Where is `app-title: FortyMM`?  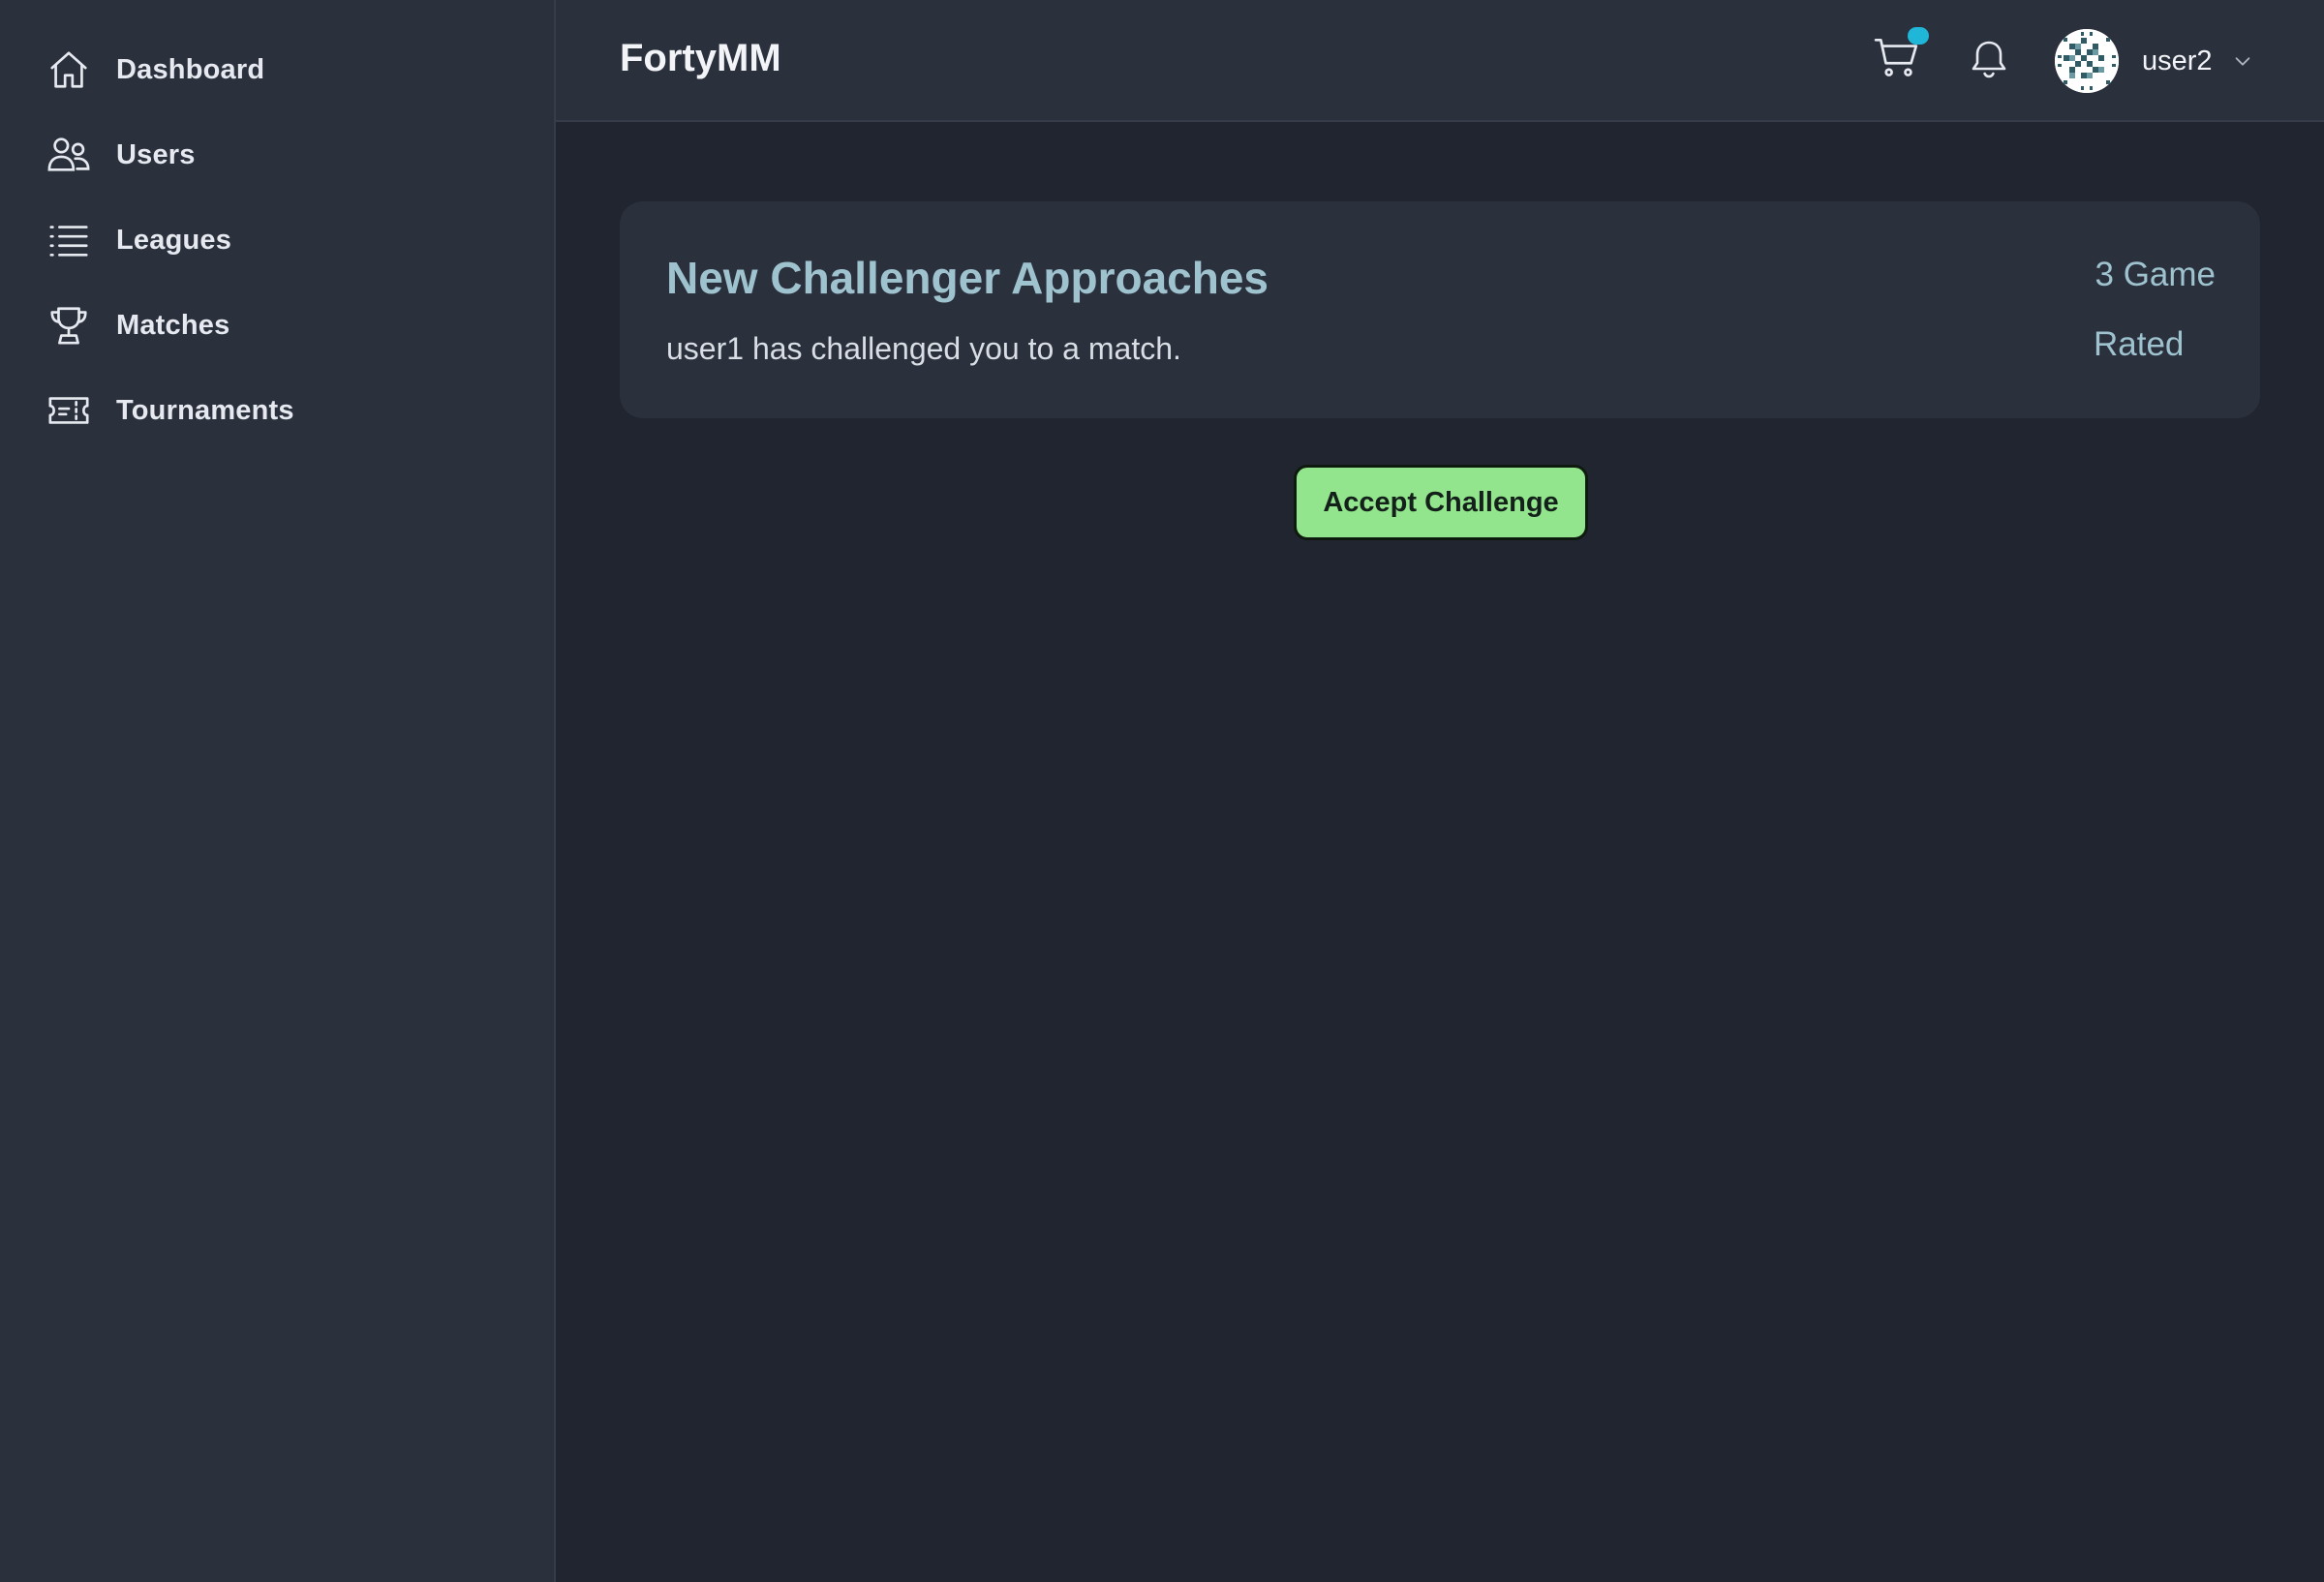
app-title: FortyMM is located at coordinates (701, 58).